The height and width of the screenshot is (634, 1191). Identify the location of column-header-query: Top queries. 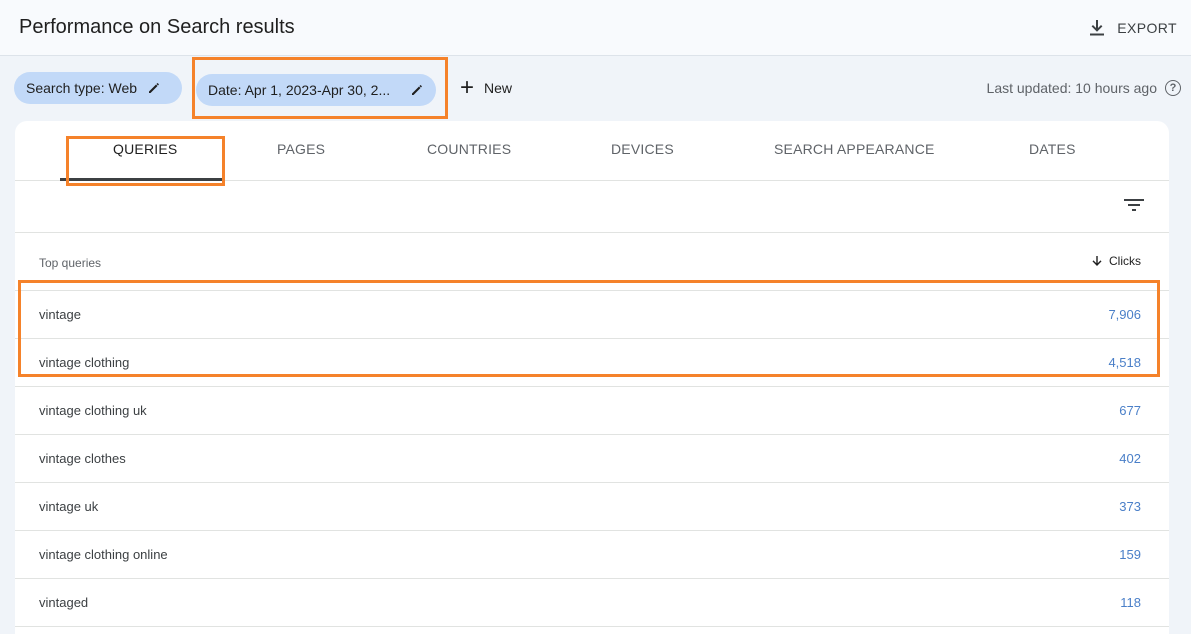
(70, 263).